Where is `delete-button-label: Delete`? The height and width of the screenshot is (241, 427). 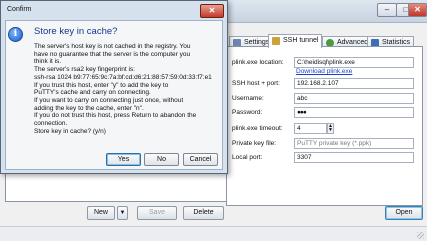
delete-button-label: Delete is located at coordinates (203, 212).